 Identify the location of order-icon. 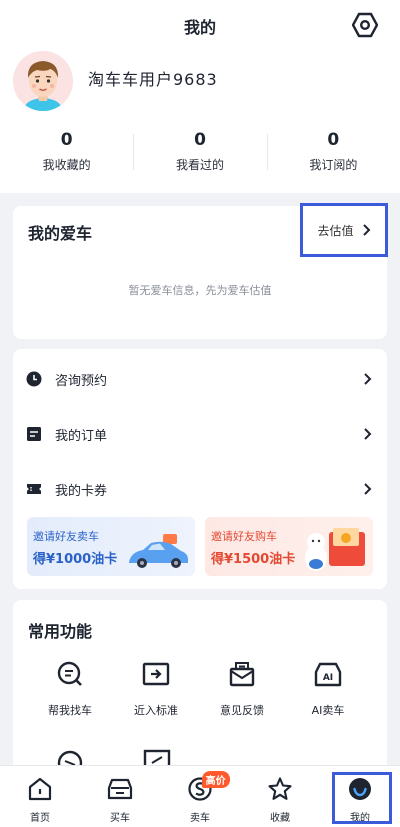
(34, 434).